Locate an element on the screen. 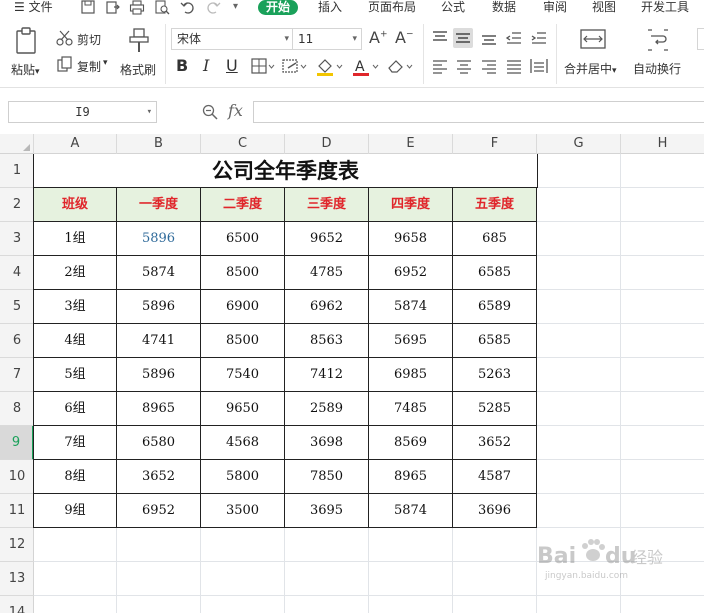 The image size is (704, 613). data-cell: 8563 is located at coordinates (327, 341).